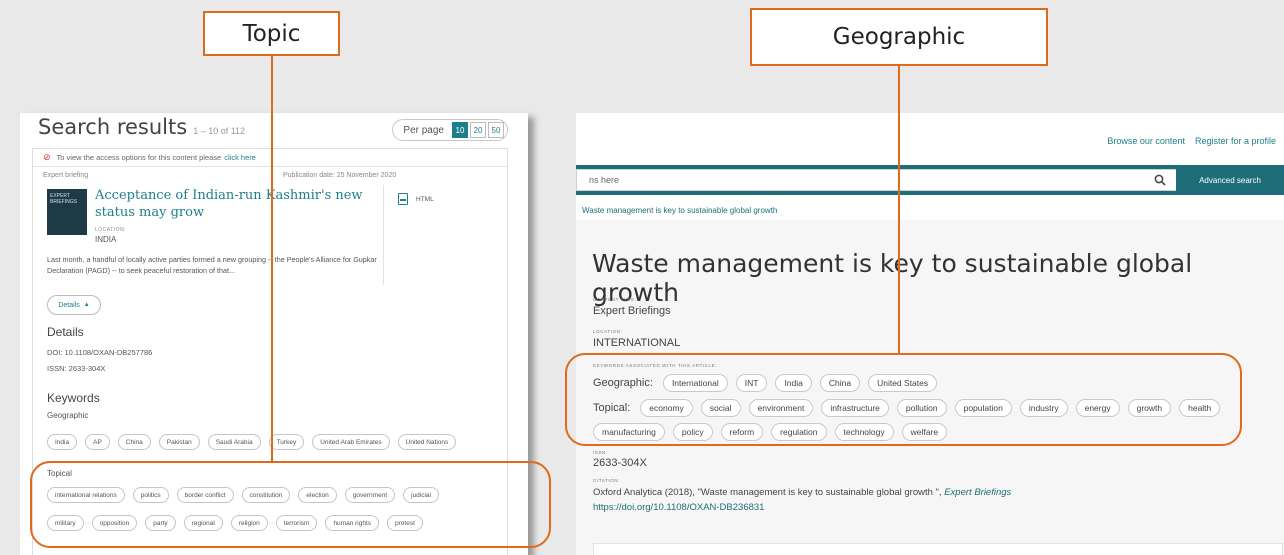 This screenshot has height=555, width=1284. Describe the element at coordinates (423, 130) in the screenshot. I see `per-page-label: Per page` at that location.